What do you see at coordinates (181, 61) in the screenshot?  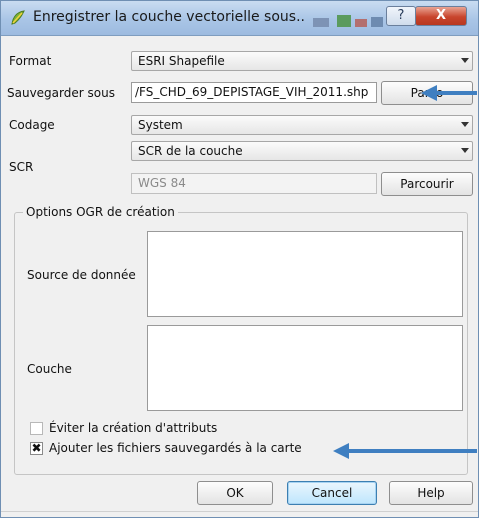 I see `format-select-value: ESRI Shapefile` at bounding box center [181, 61].